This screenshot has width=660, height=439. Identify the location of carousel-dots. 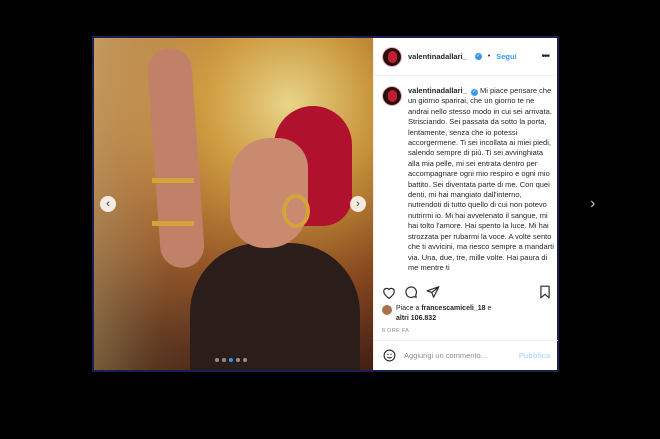
(231, 360).